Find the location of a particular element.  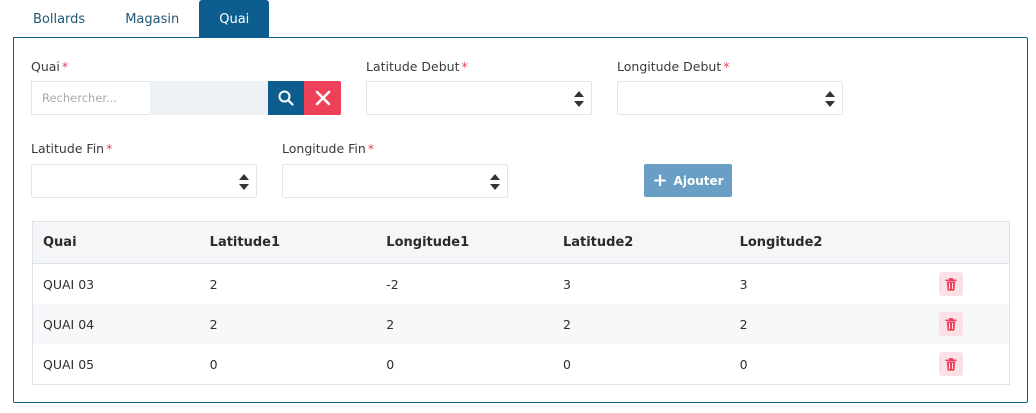

longitude-debut-label: Longitude Debut * is located at coordinates (673, 66).